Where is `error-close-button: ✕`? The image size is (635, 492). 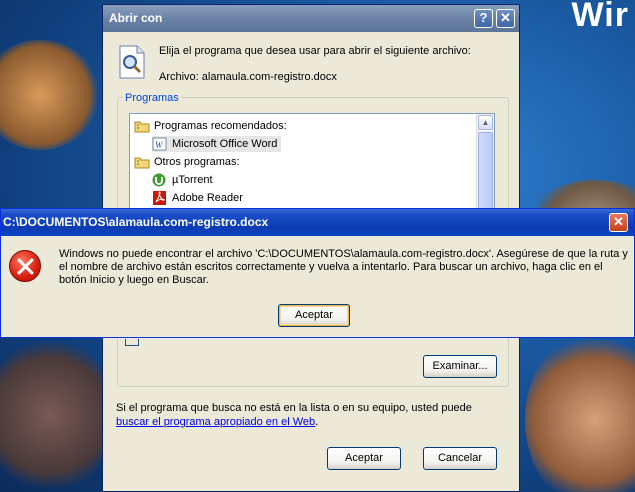
error-close-button: ✕ is located at coordinates (618, 222).